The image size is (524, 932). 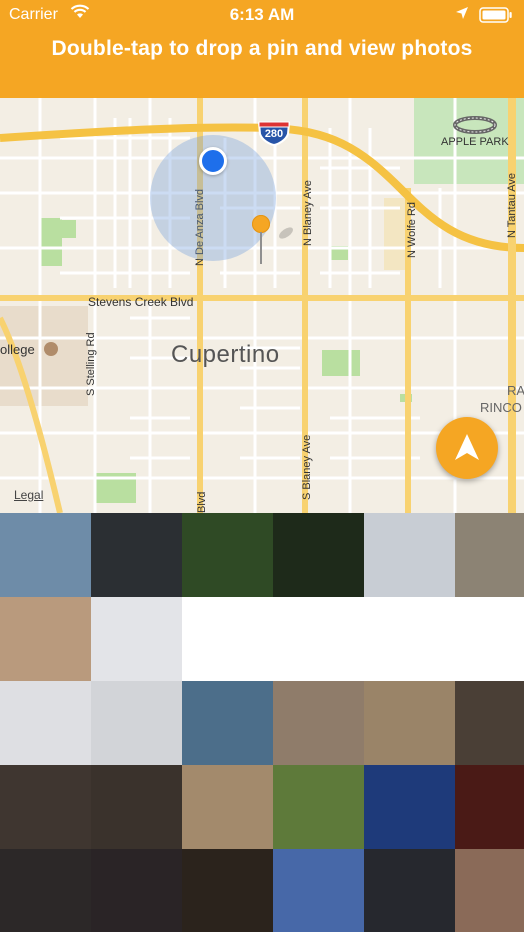 What do you see at coordinates (412, 229) in the screenshot?
I see `n-wolfe-rd-label: N Wolfe Rd` at bounding box center [412, 229].